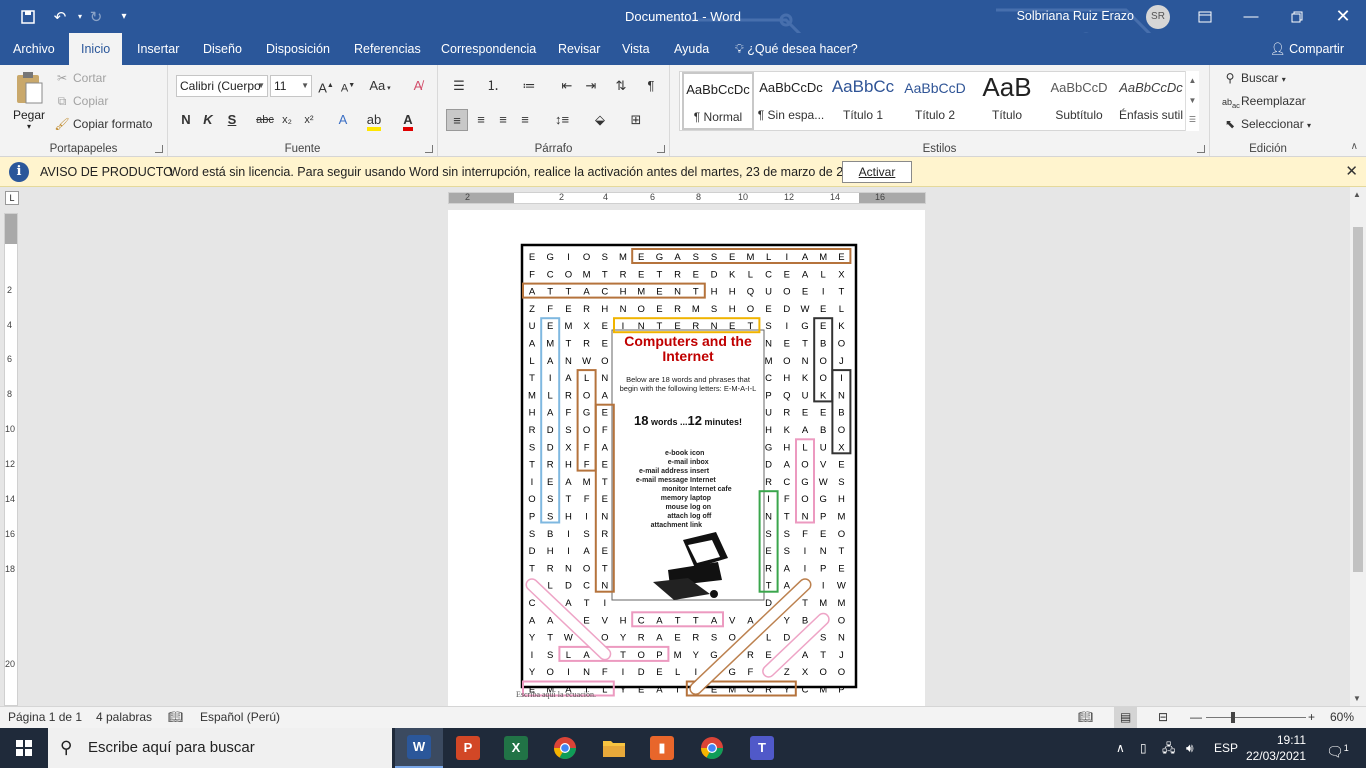  What do you see at coordinates (124, 717) in the screenshot?
I see `word-count: 4 palabras` at bounding box center [124, 717].